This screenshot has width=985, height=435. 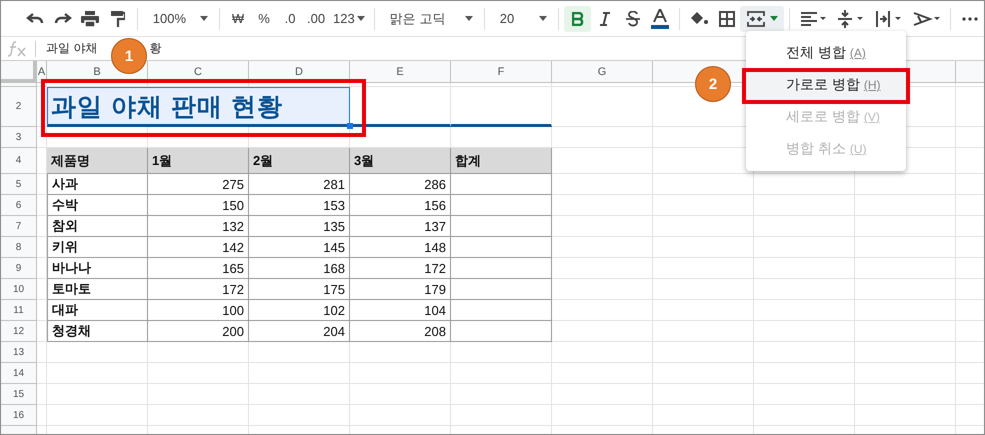 What do you see at coordinates (400, 289) in the screenshot?
I see `table-cell: 179` at bounding box center [400, 289].